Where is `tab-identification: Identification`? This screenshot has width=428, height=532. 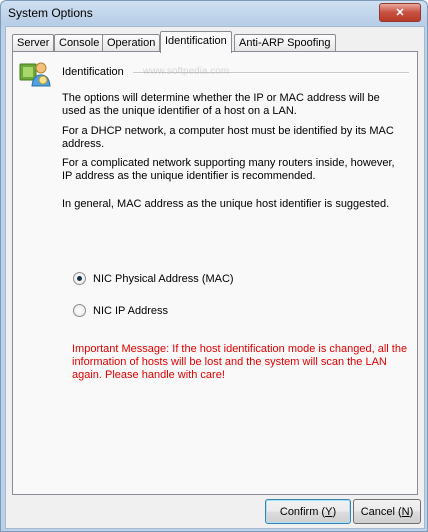
tab-identification: Identification is located at coordinates (196, 42).